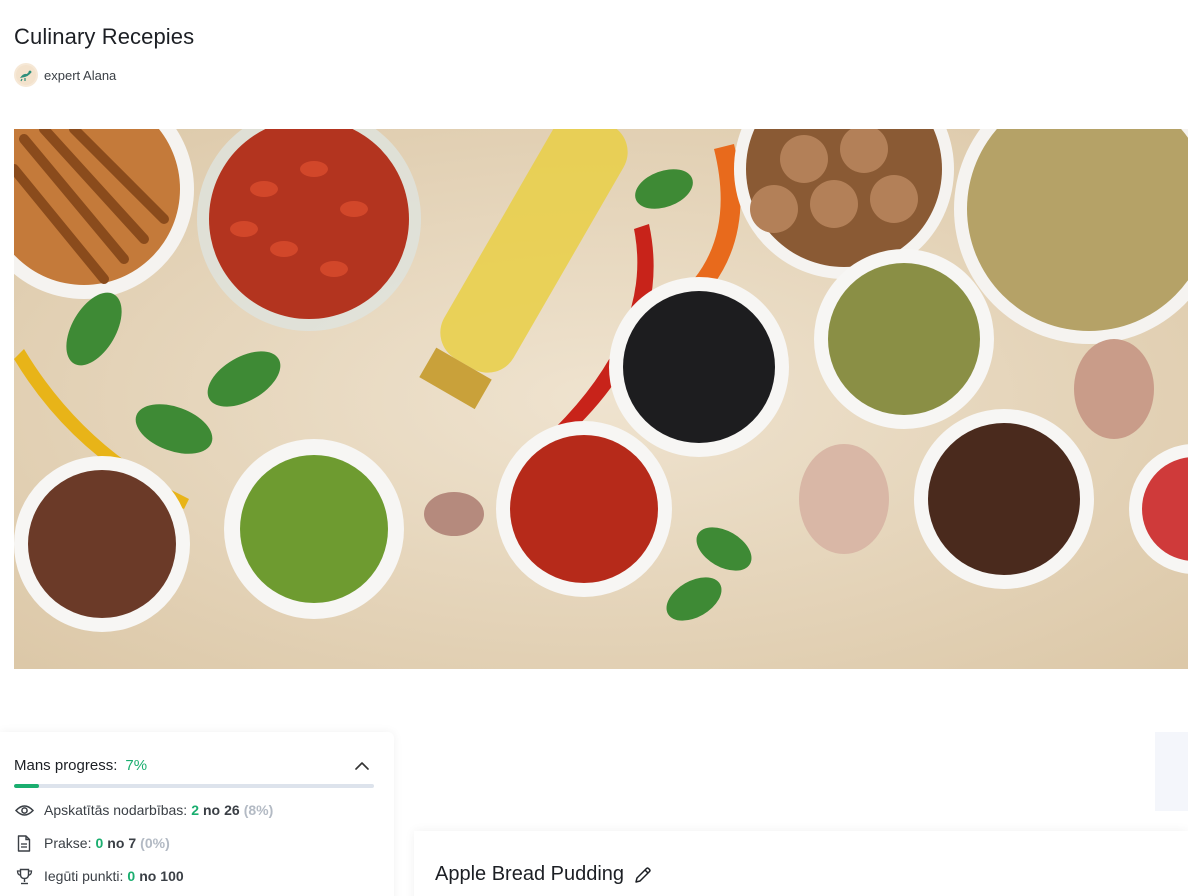  What do you see at coordinates (530, 874) in the screenshot?
I see `lesson-title: Apple Bread Pudding` at bounding box center [530, 874].